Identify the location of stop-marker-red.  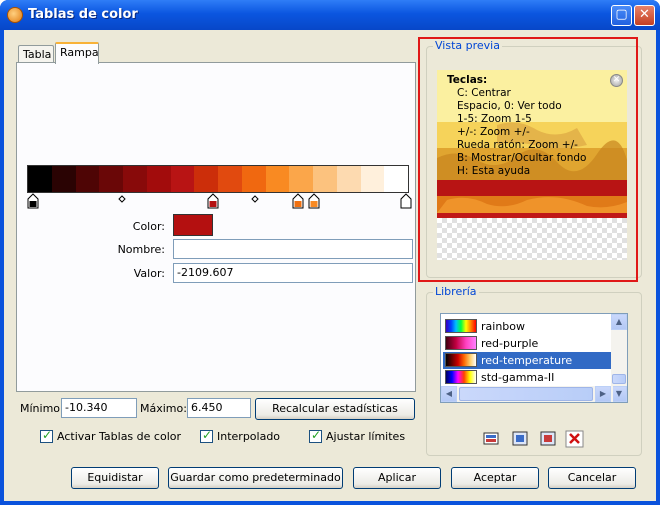
(213, 201).